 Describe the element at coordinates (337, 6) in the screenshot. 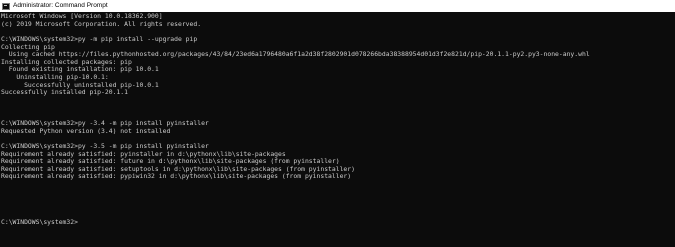

I see `title-bar: Administrator: Command Prompt` at that location.